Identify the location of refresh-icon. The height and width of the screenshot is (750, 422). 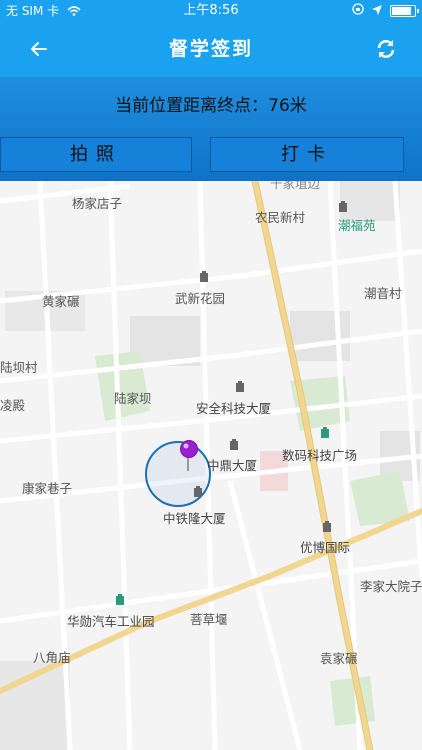
(386, 49).